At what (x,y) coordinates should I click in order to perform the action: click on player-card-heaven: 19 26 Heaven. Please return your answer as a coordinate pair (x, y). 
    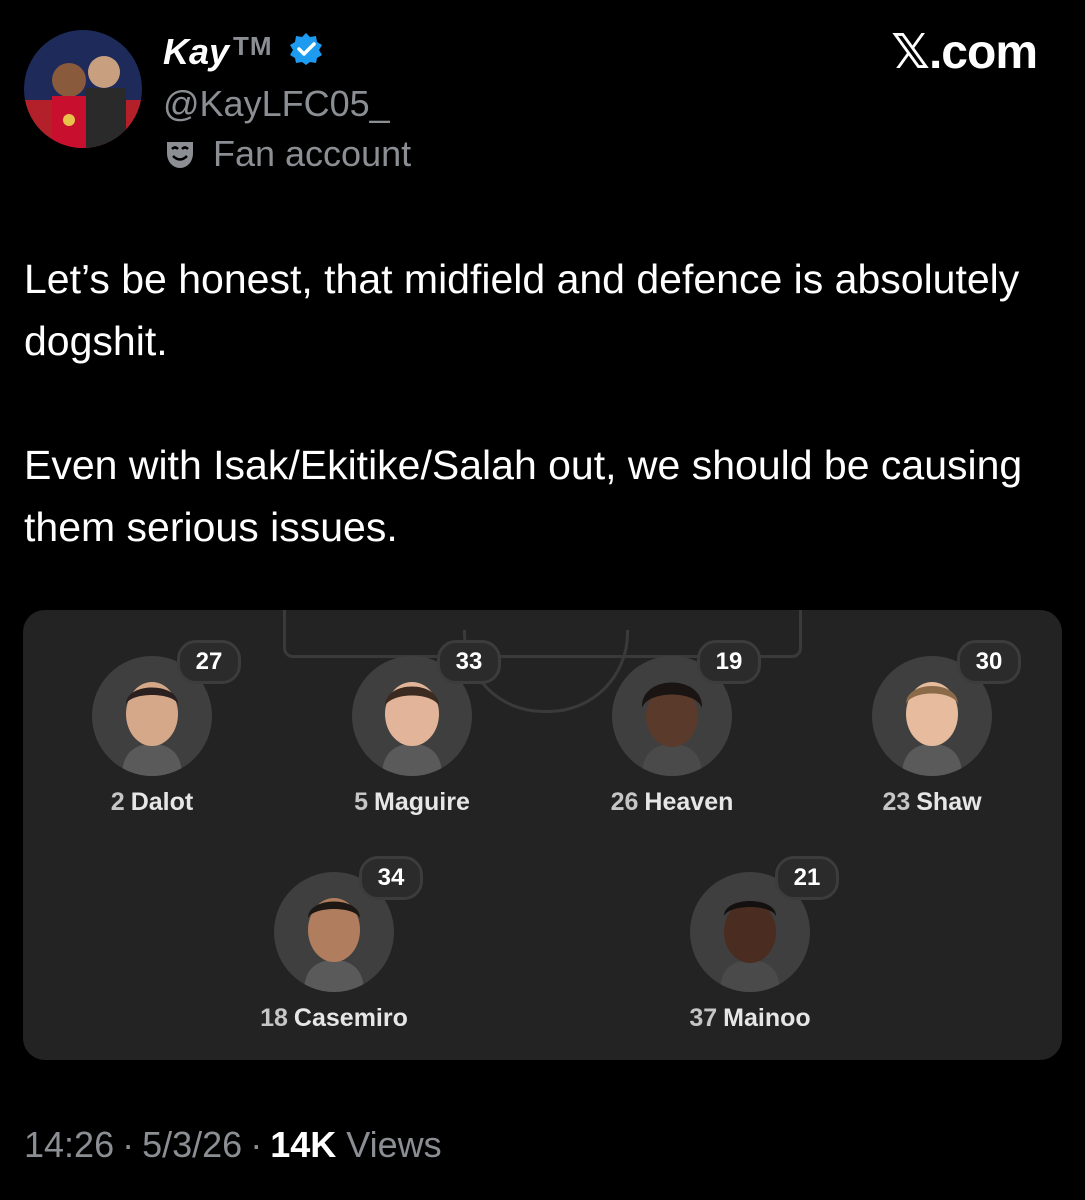
    Looking at the image, I should click on (672, 748).